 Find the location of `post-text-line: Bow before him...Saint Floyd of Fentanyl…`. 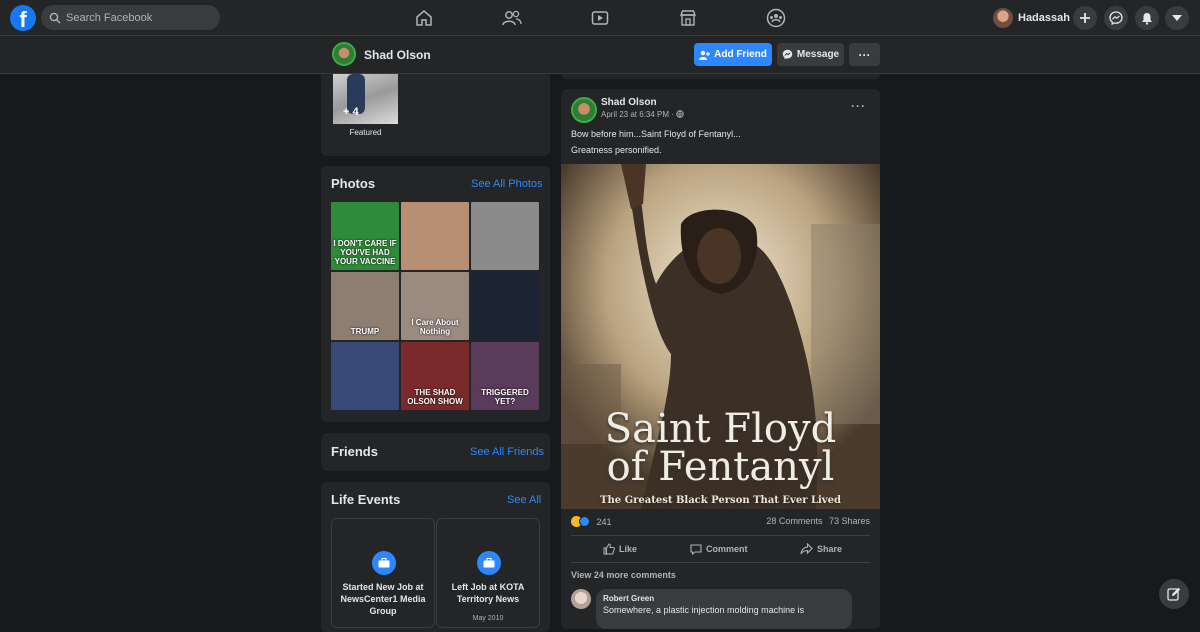

post-text-line: Bow before him...Saint Floyd of Fentanyl… is located at coordinates (656, 134).